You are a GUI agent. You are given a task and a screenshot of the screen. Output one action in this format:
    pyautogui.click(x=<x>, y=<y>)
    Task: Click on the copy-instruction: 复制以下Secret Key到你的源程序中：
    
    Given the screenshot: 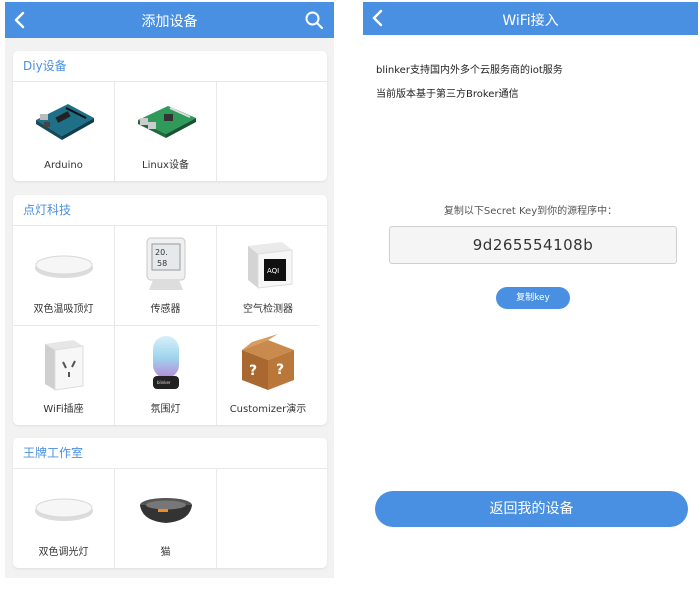 What is the action you would take?
    pyautogui.click(x=530, y=211)
    